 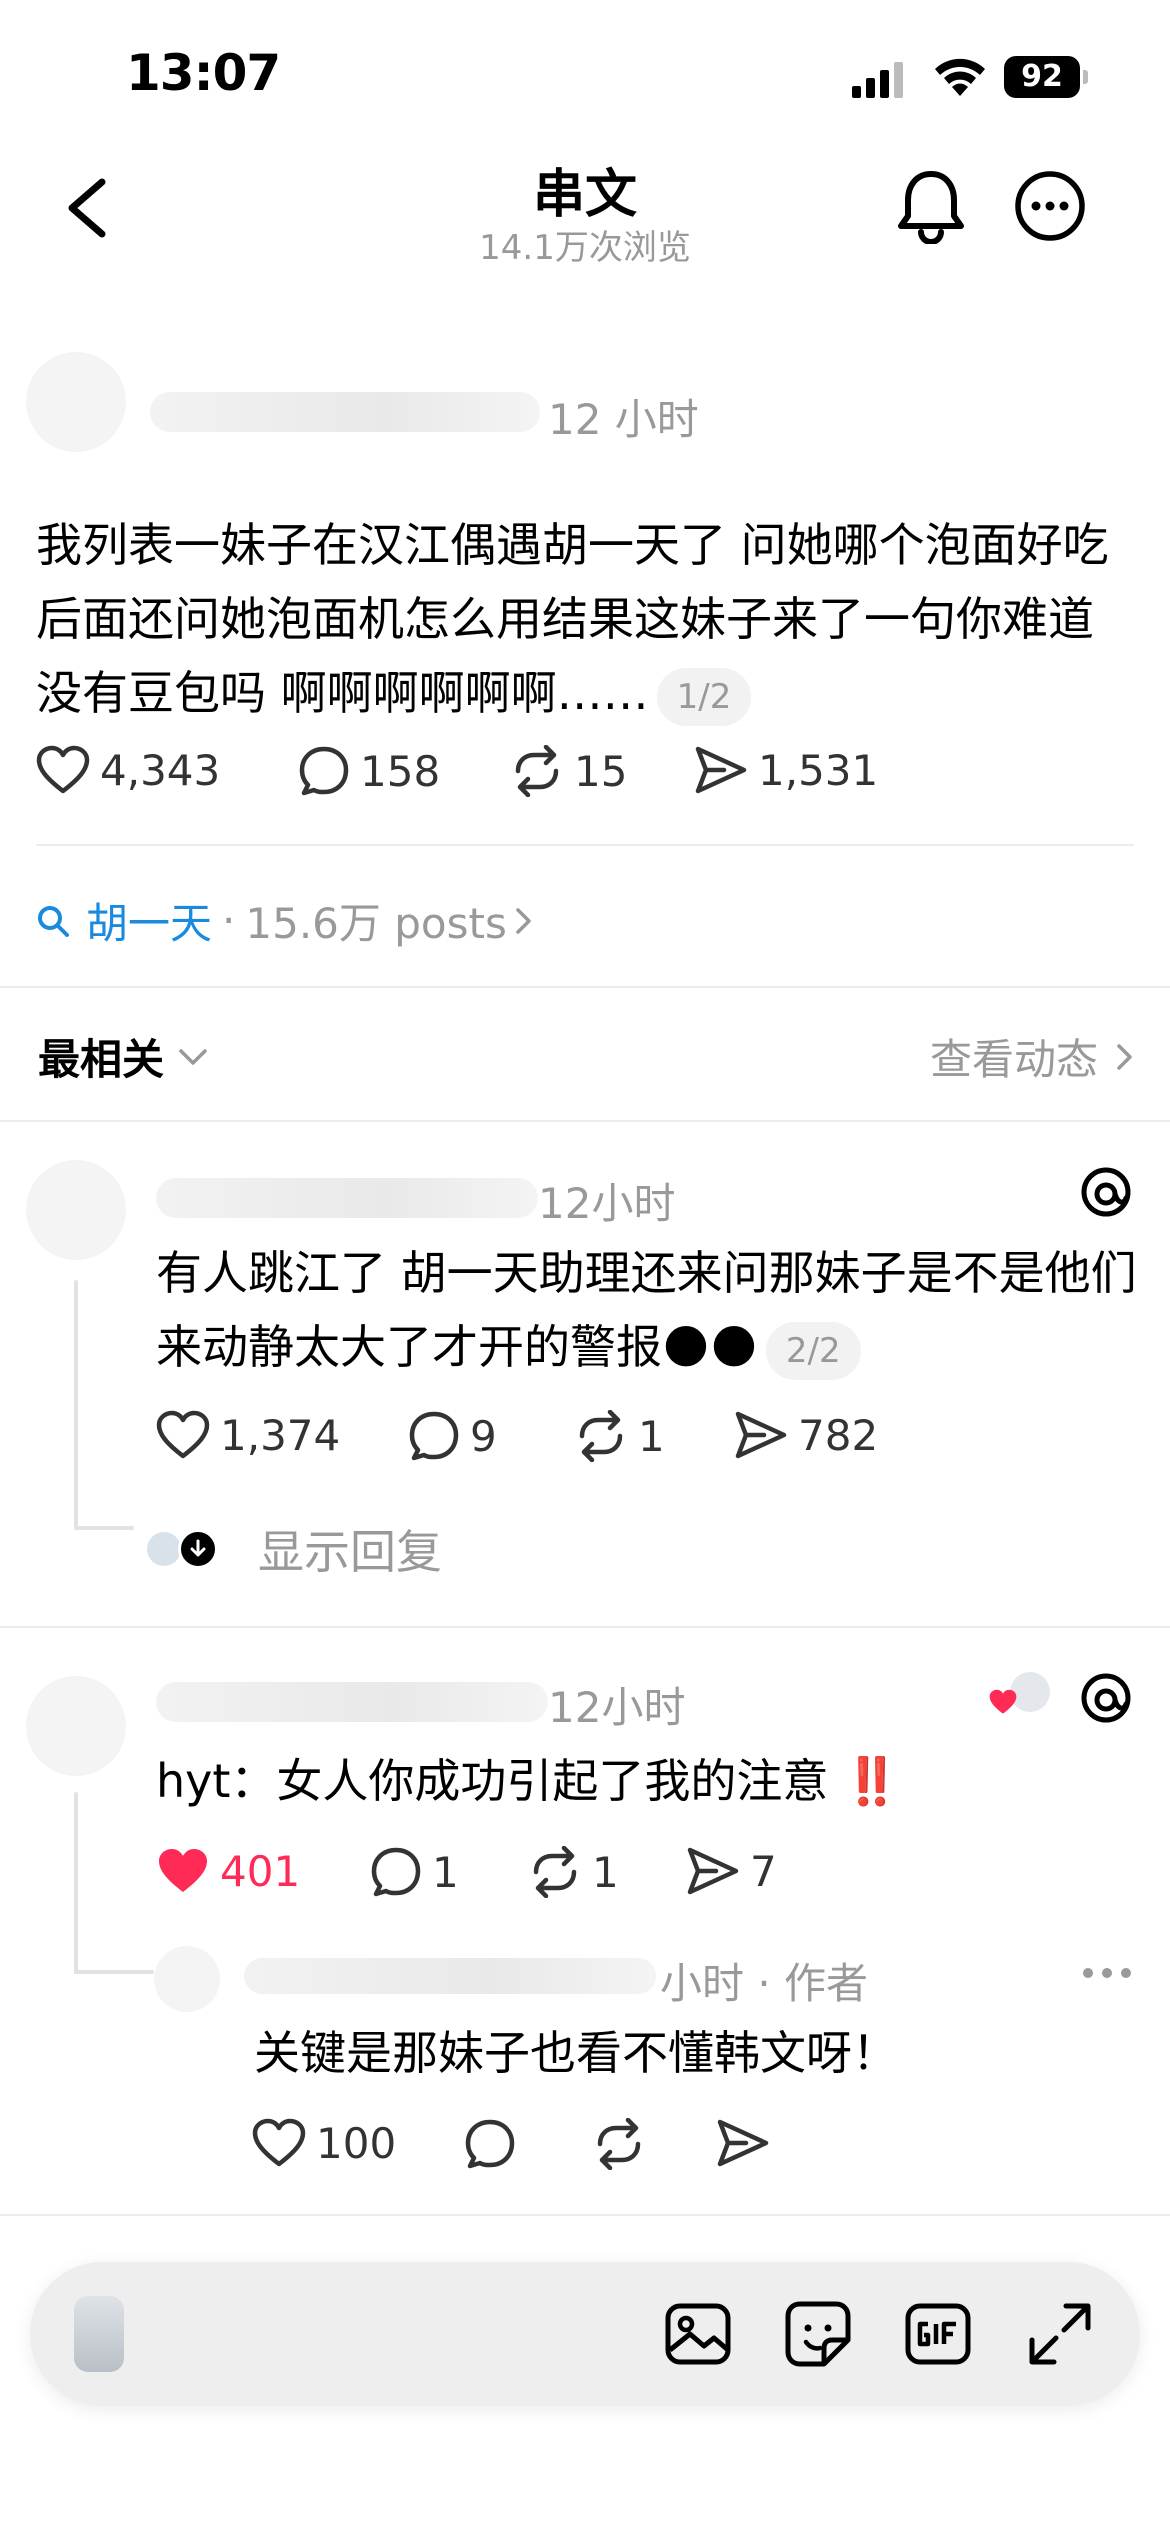 I want to click on repost-count: 15, so click(x=601, y=771).